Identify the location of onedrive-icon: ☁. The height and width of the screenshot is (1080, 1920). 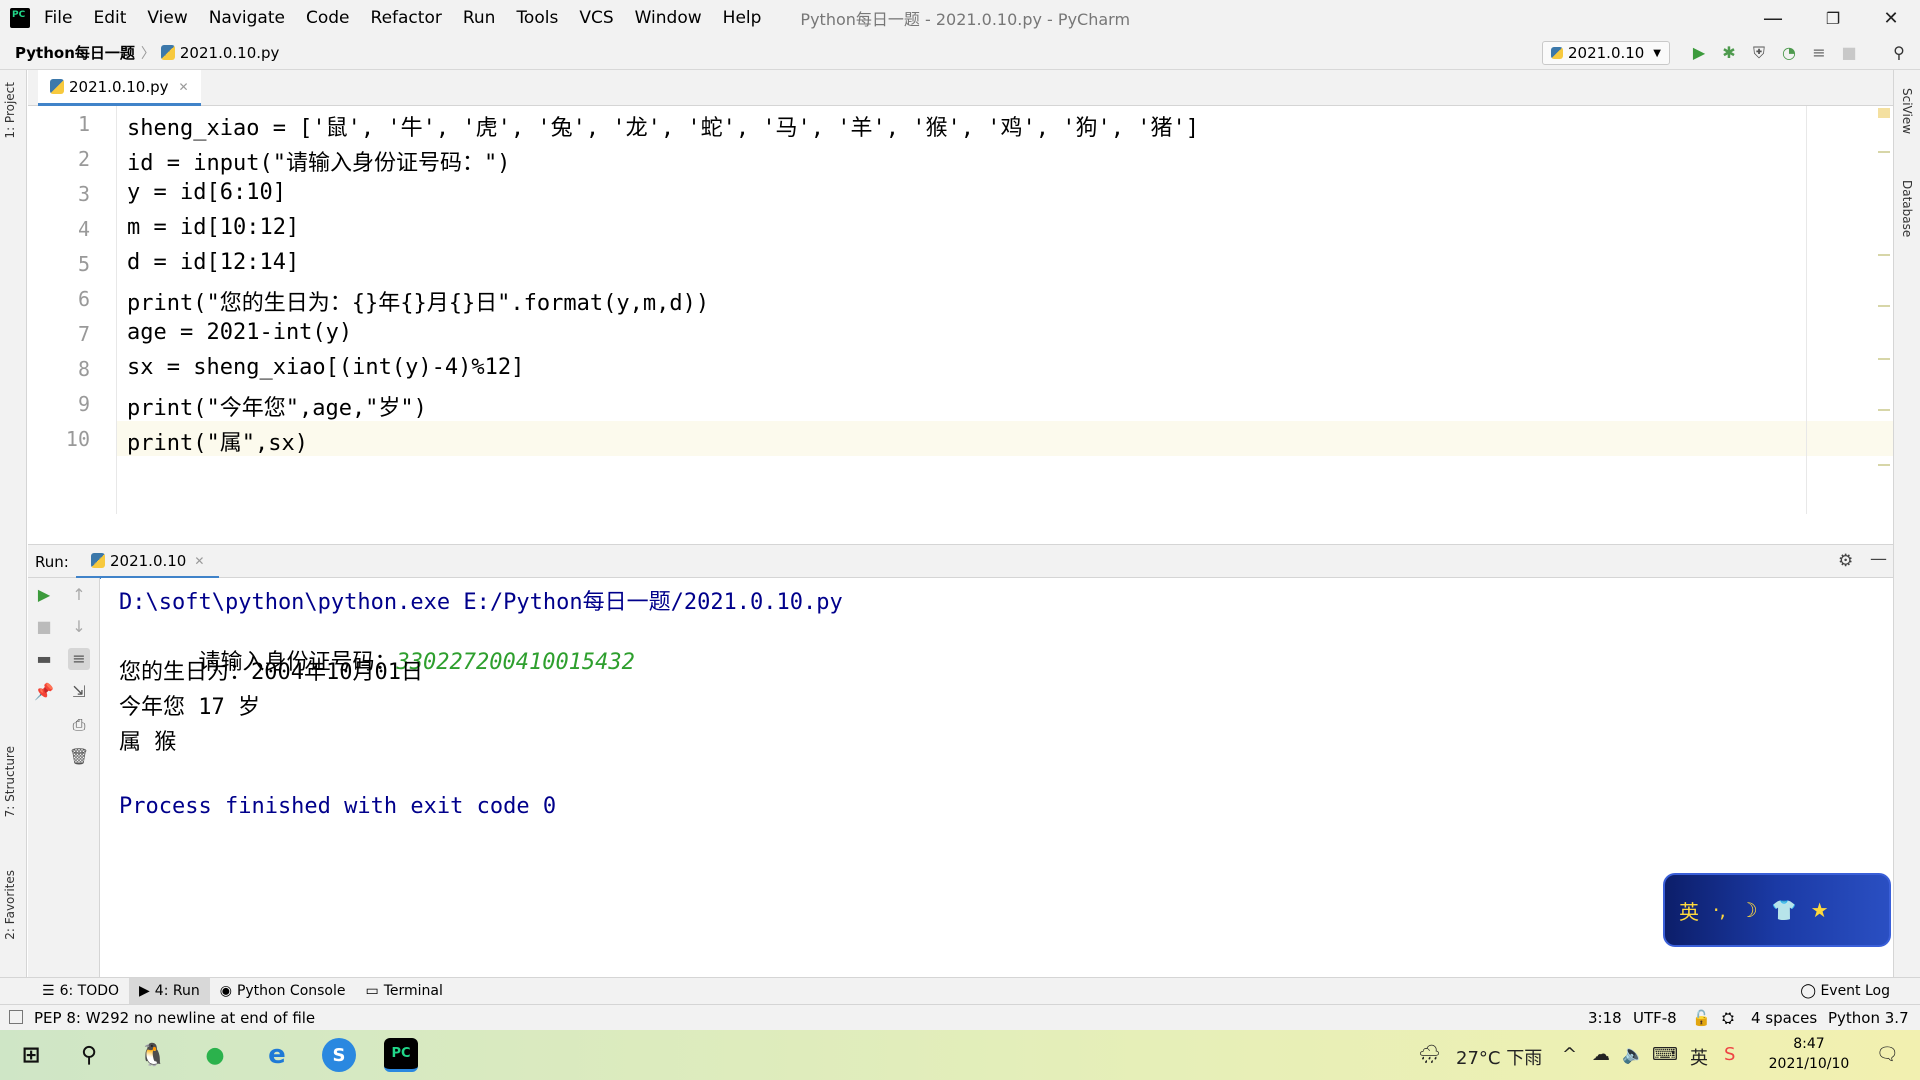
(1601, 1054).